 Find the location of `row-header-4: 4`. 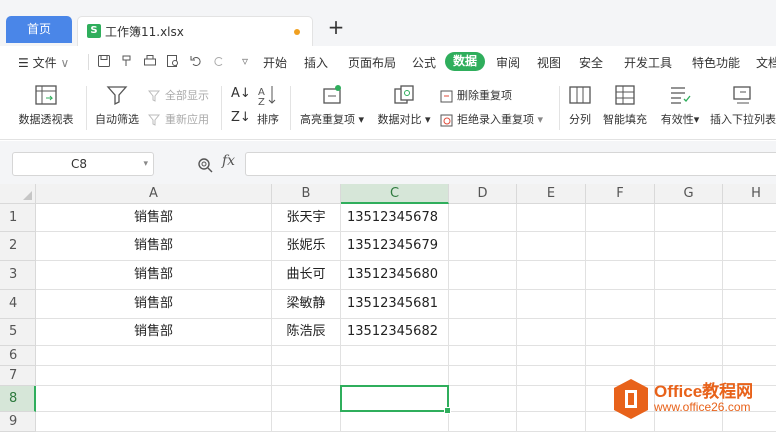

row-header-4: 4 is located at coordinates (18, 304).